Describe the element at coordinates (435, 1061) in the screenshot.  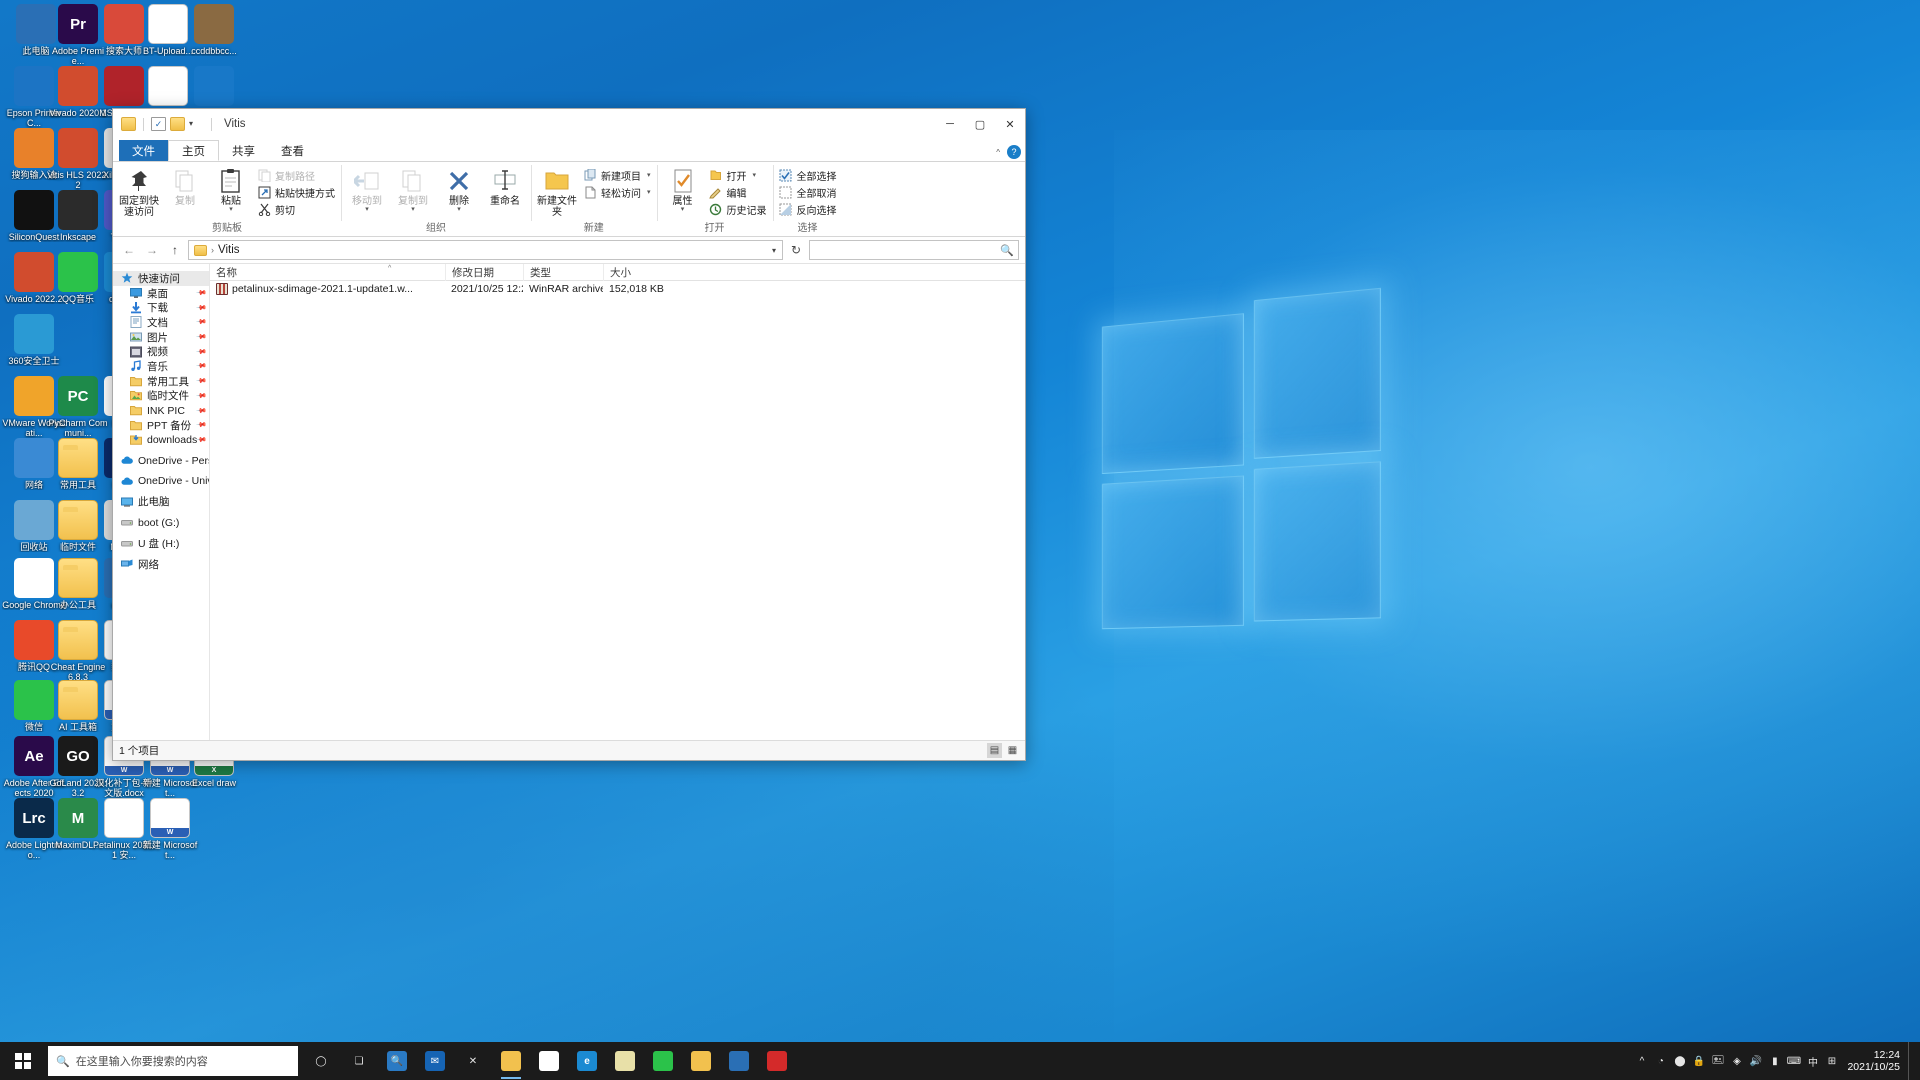
I see `taskbar-item-mail: ✉` at that location.